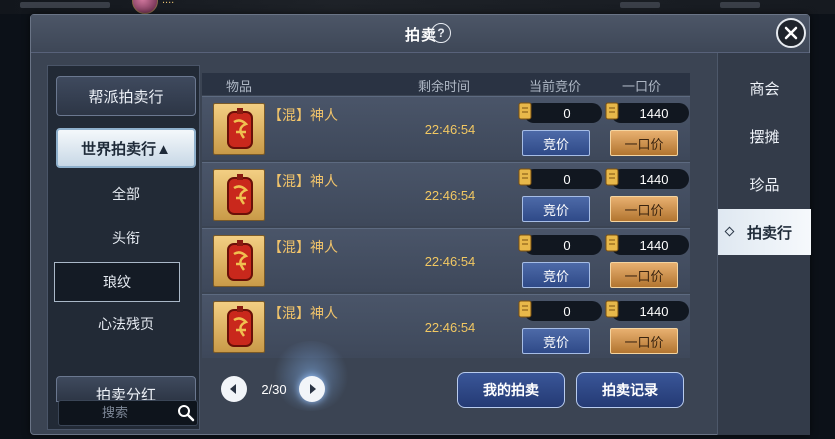 The width and height of the screenshot is (835, 439). What do you see at coordinates (126, 194) in the screenshot?
I see `sub-item-all: 全部` at bounding box center [126, 194].